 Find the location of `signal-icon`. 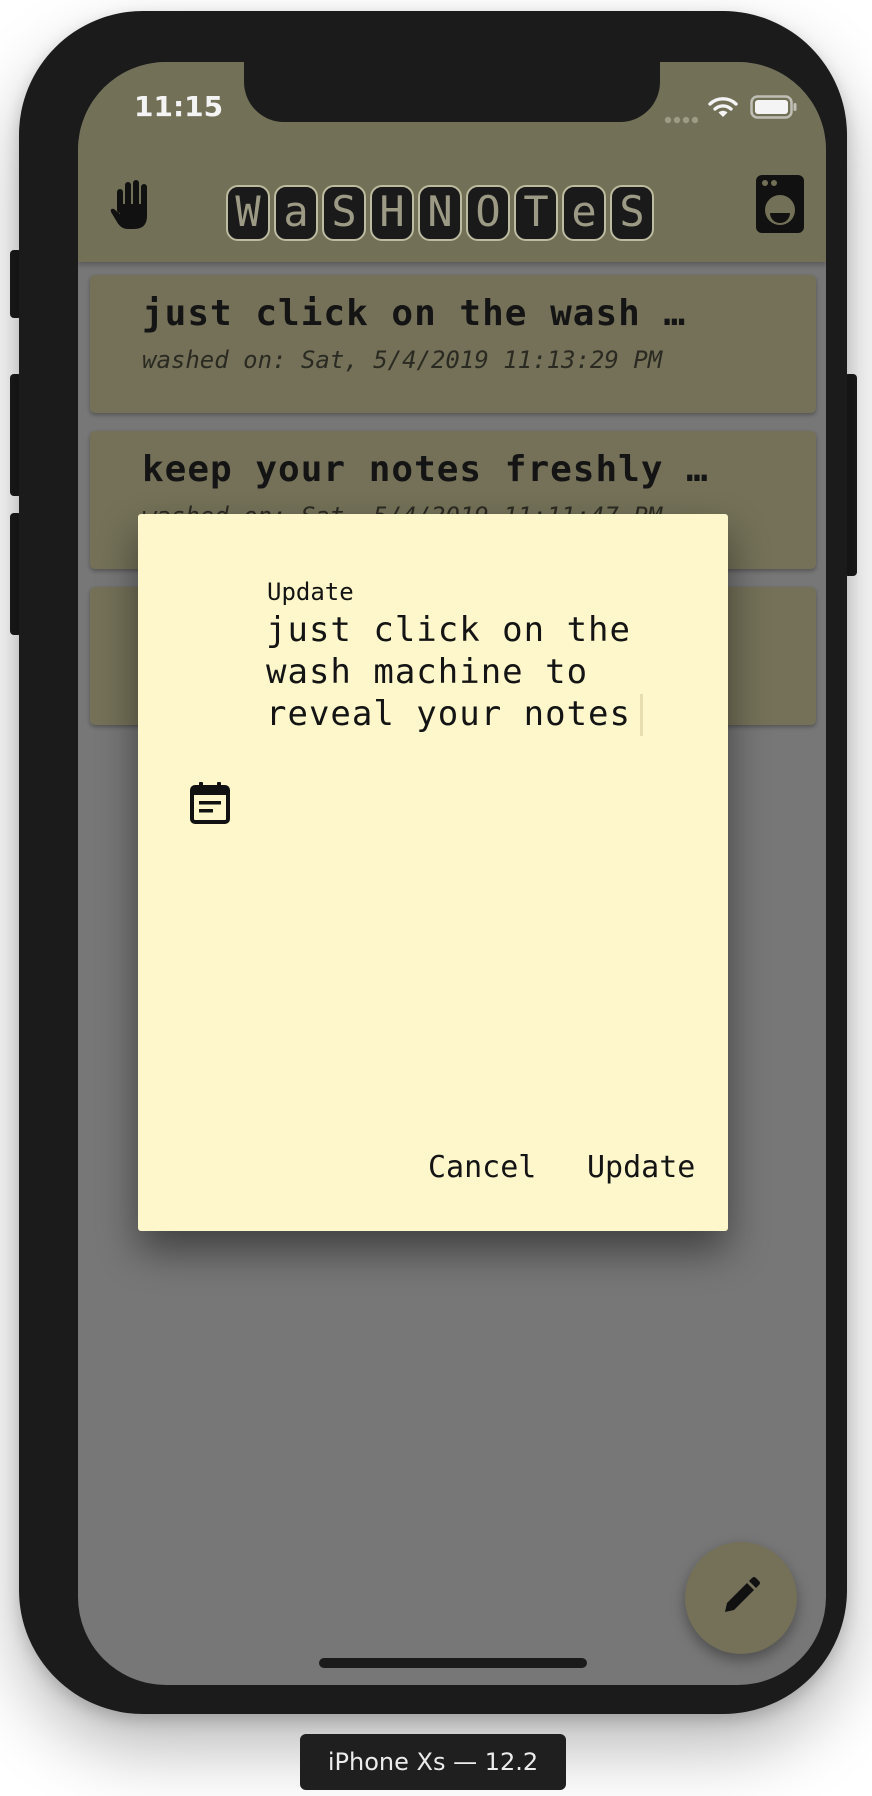

signal-icon is located at coordinates (681, 118).